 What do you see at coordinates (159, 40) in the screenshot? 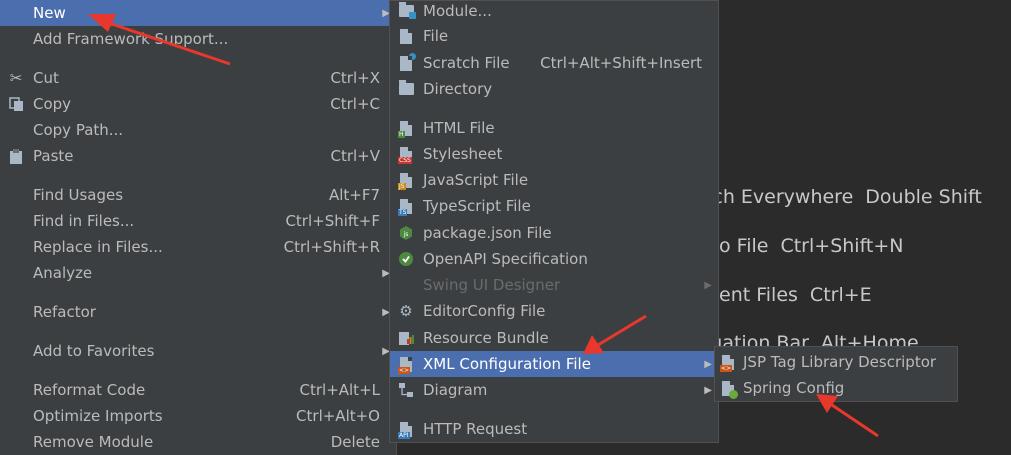
I see `annotation-arrow-new` at bounding box center [159, 40].